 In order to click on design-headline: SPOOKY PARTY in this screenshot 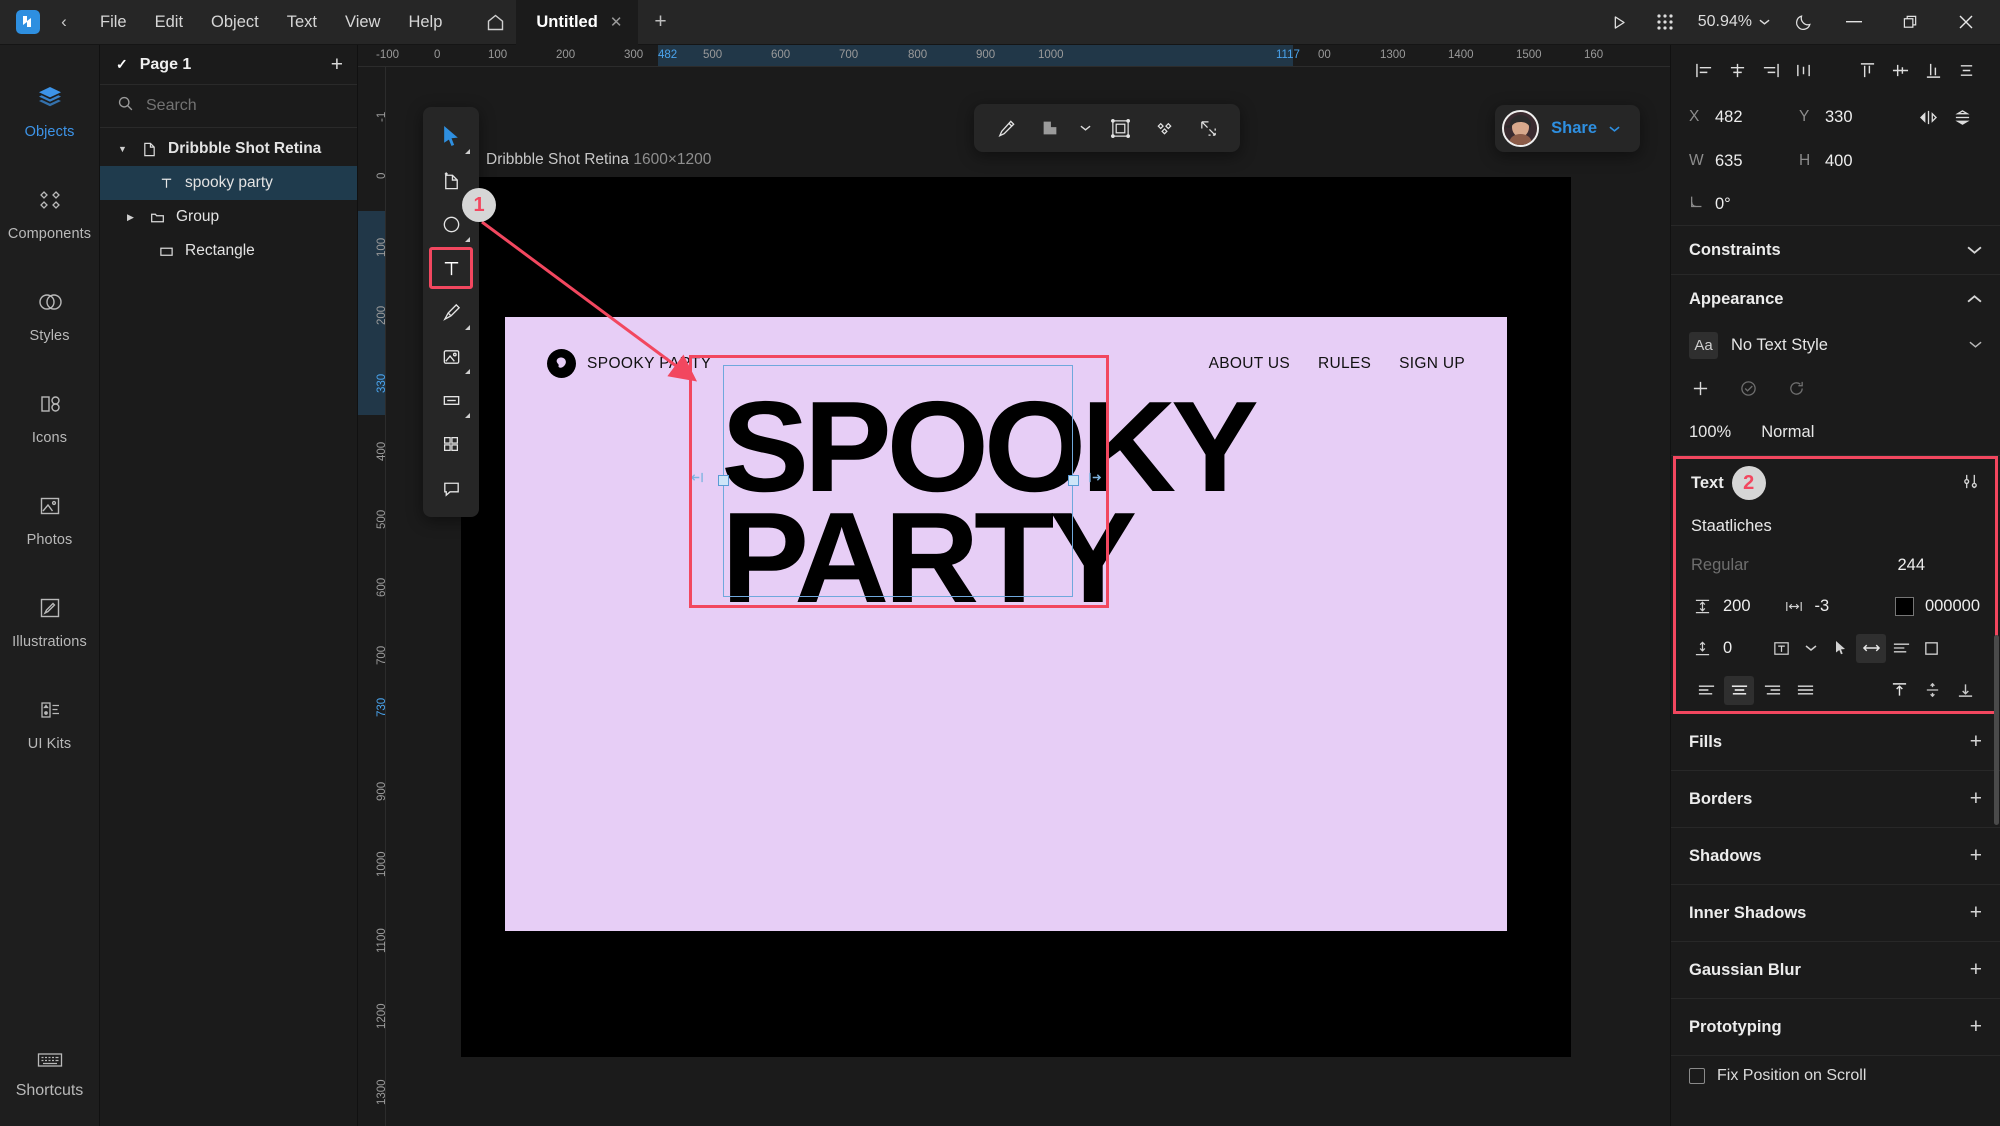, I will do `click(990, 503)`.